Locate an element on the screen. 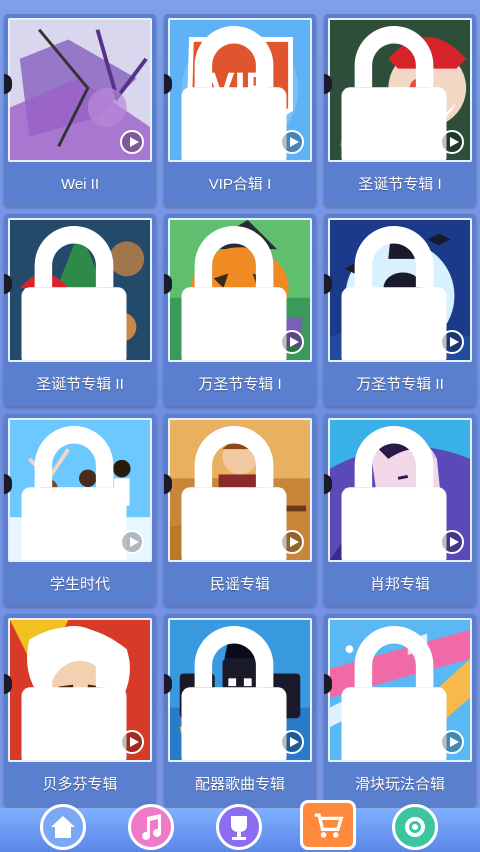 Image resolution: width=480 pixels, height=852 pixels. shop-cart-icon is located at coordinates (328, 825).